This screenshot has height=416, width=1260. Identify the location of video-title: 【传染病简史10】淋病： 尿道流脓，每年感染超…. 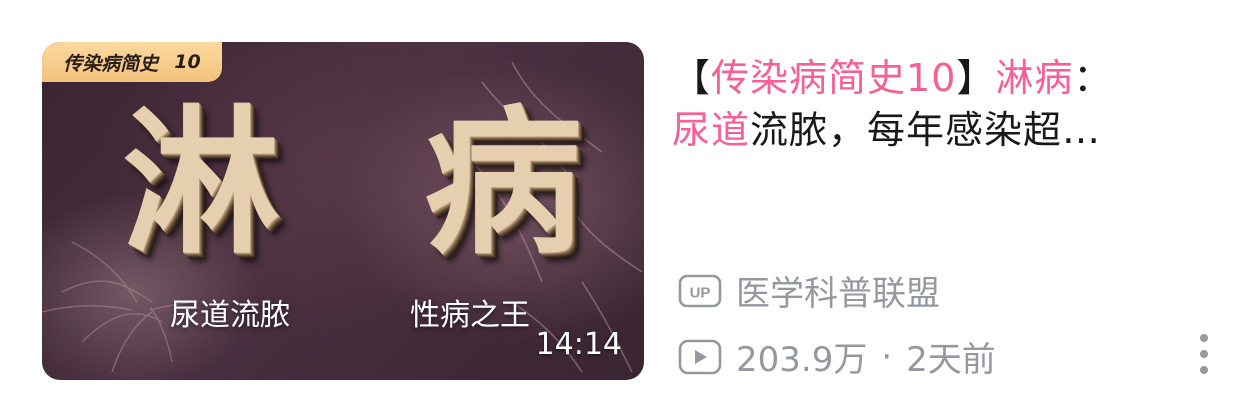
(947, 104).